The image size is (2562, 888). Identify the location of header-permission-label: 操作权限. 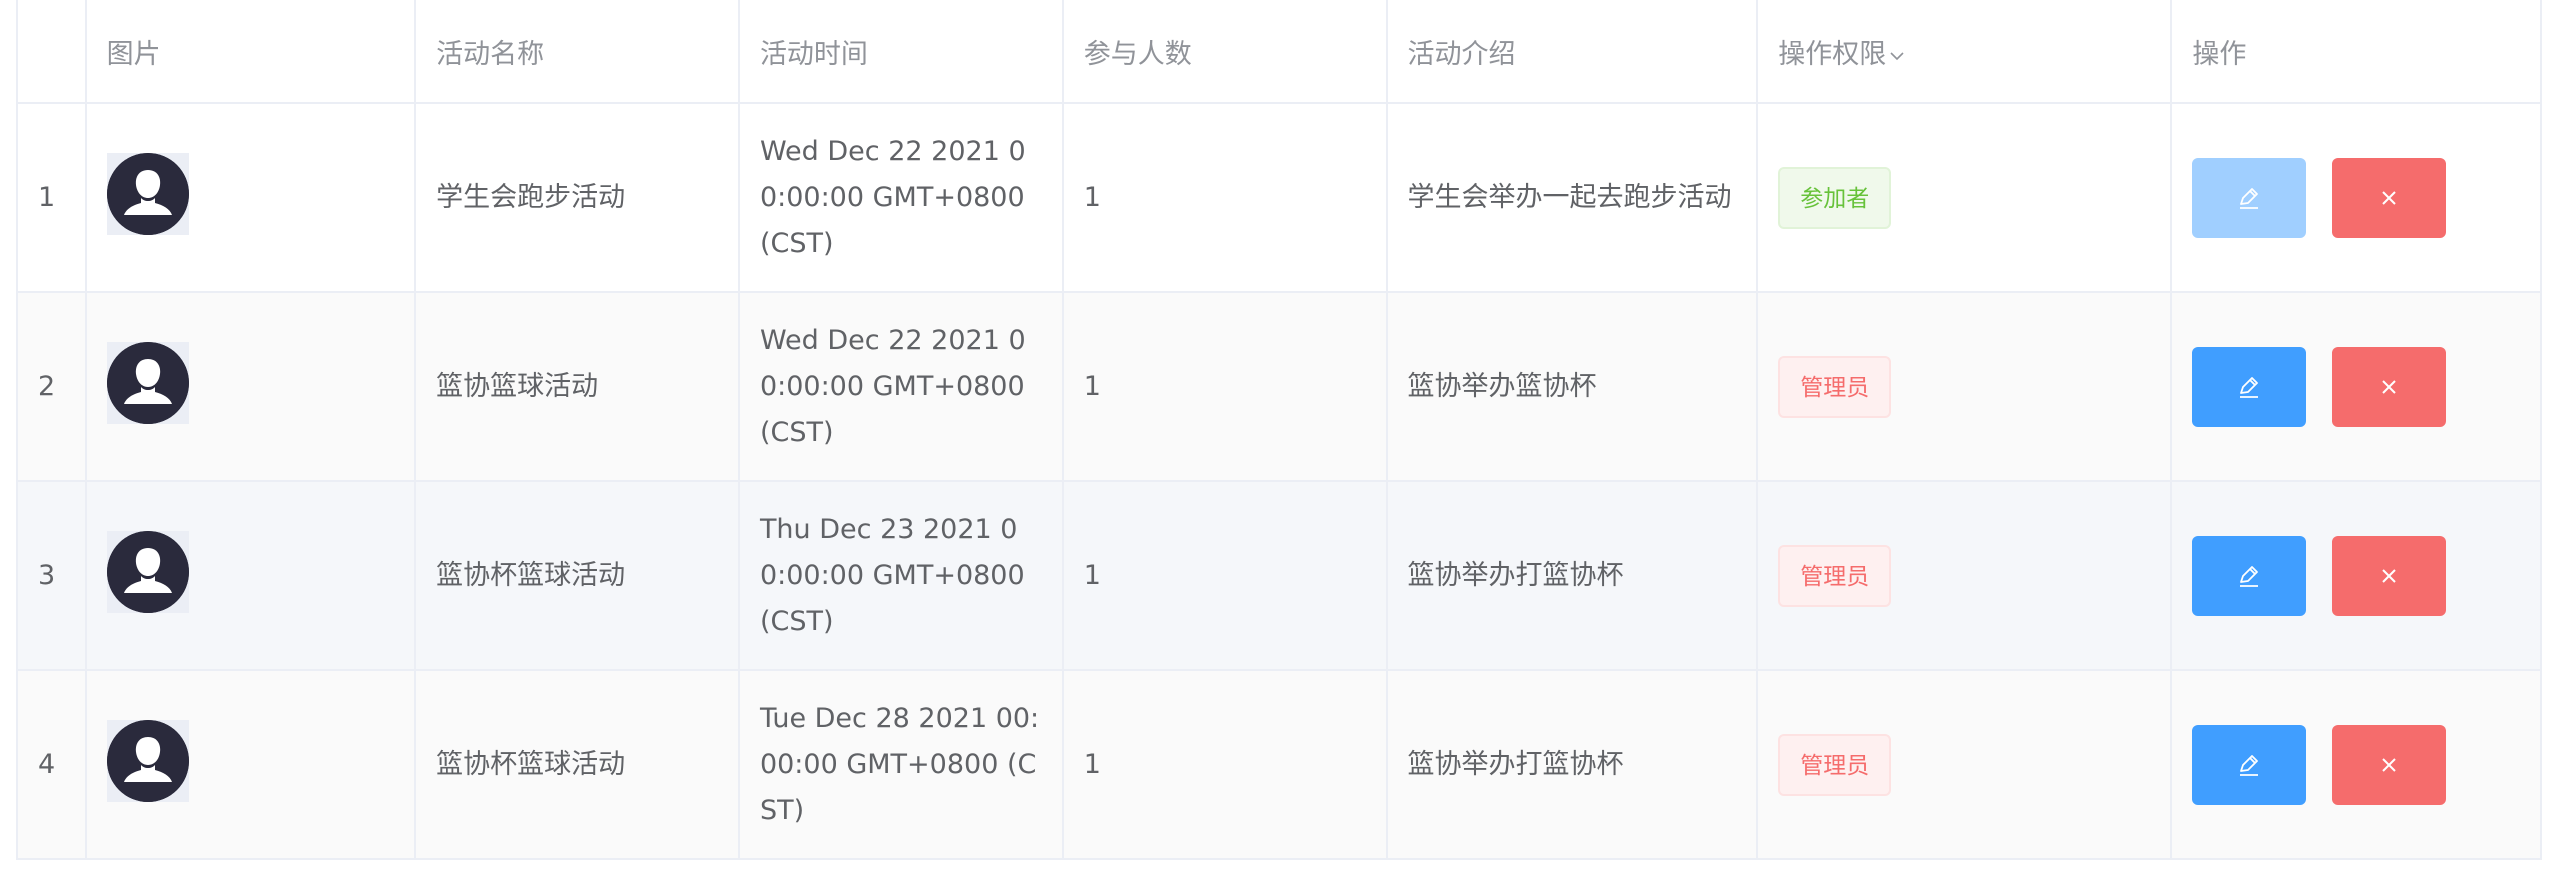
(1832, 54).